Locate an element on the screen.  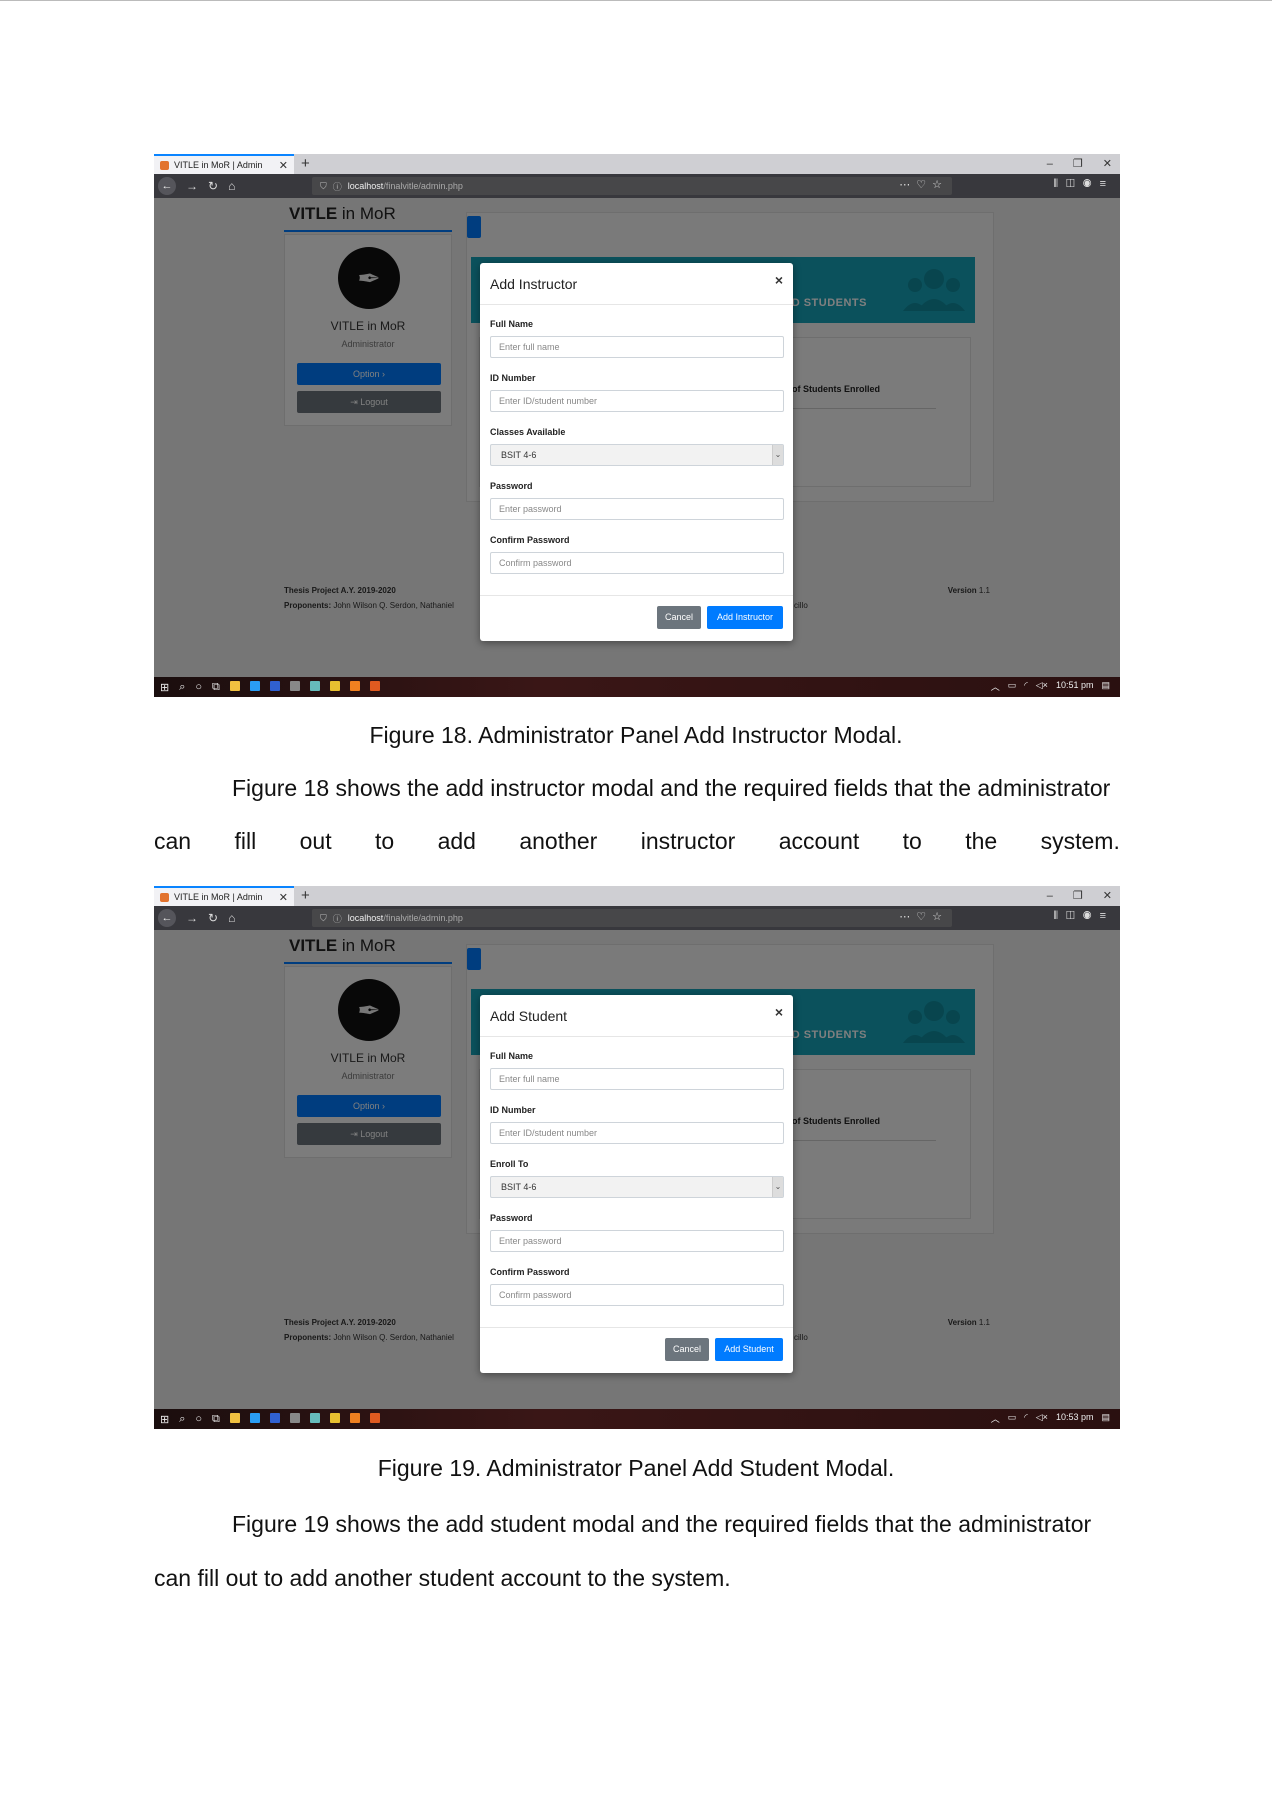
clock-time: 10:53 pm is located at coordinates (1075, 1418).